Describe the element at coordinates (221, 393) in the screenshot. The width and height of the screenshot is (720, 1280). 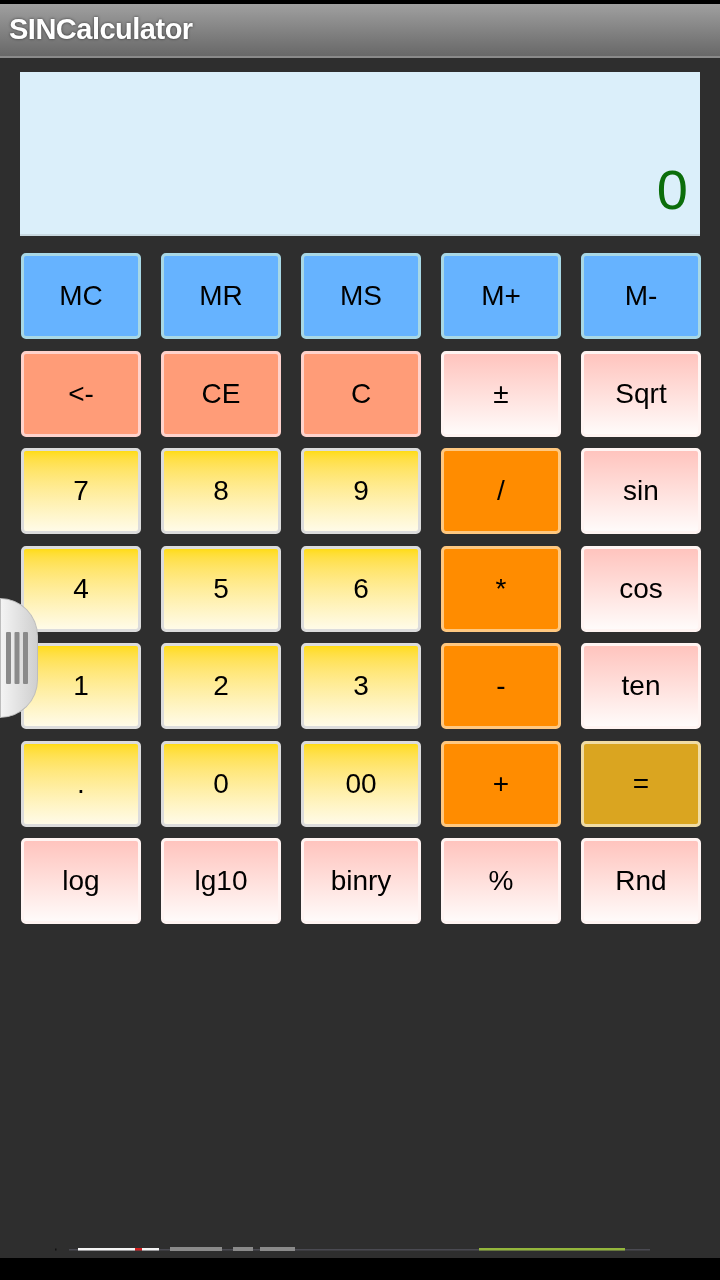
I see `clear-key: CE` at that location.